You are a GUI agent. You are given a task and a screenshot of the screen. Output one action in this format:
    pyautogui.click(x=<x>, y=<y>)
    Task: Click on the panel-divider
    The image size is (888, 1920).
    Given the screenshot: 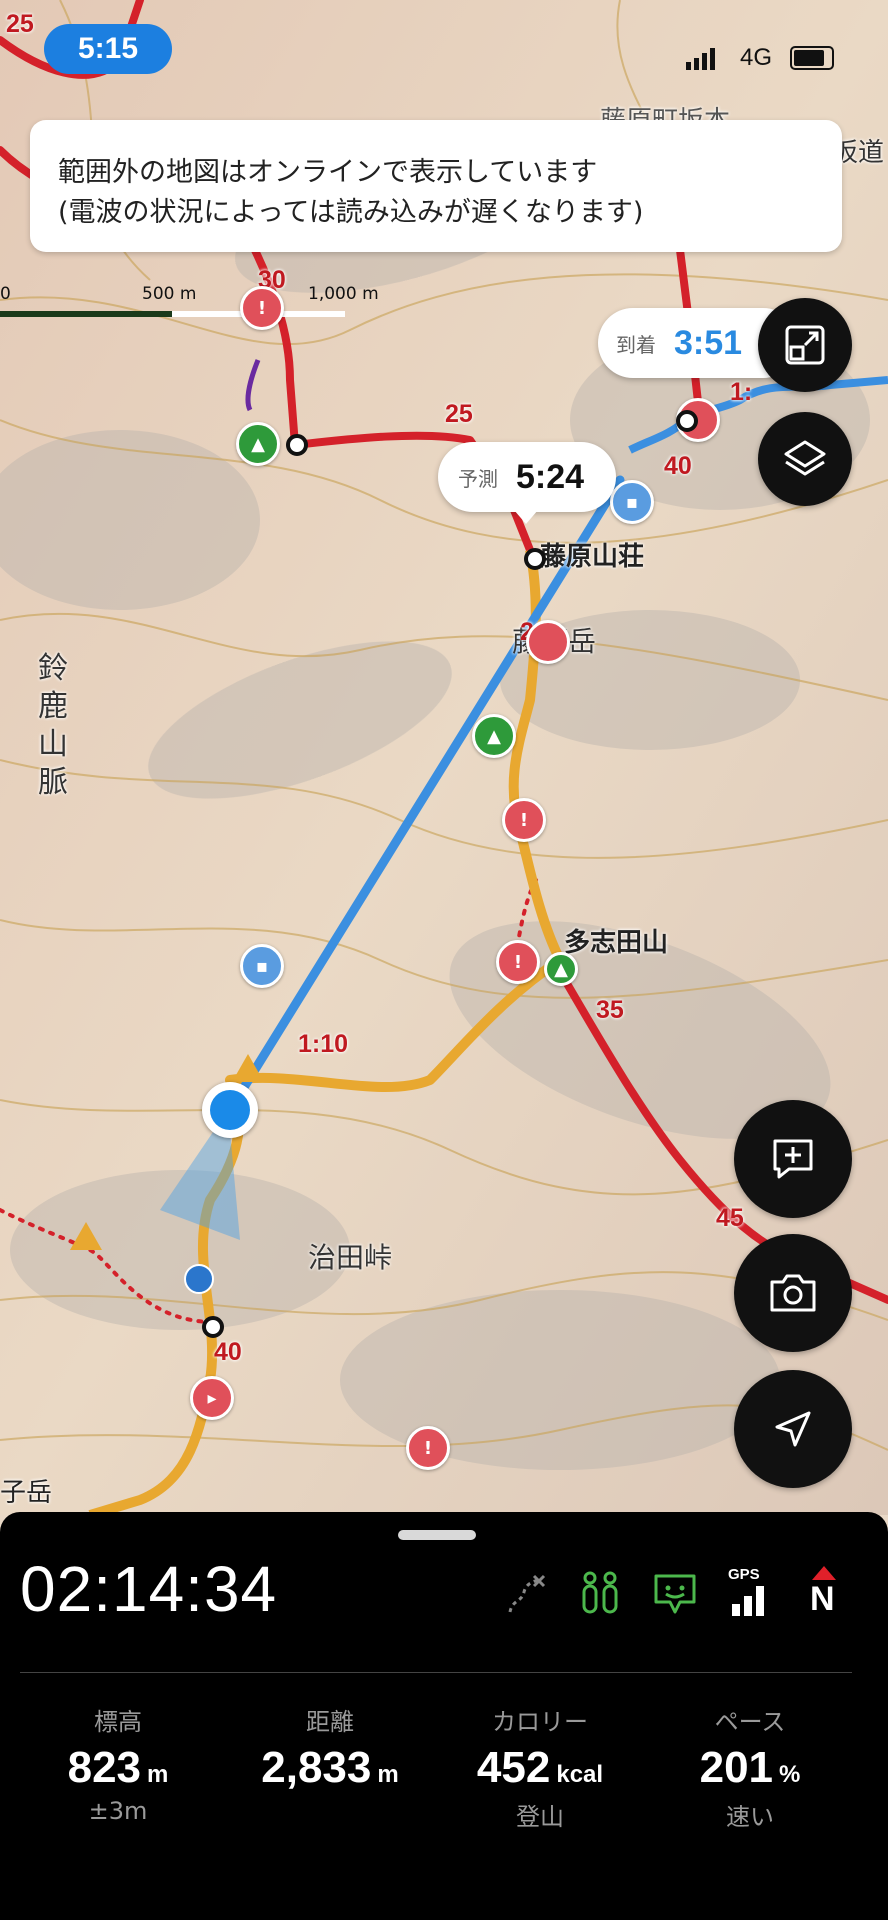 What is the action you would take?
    pyautogui.click(x=436, y=1672)
    